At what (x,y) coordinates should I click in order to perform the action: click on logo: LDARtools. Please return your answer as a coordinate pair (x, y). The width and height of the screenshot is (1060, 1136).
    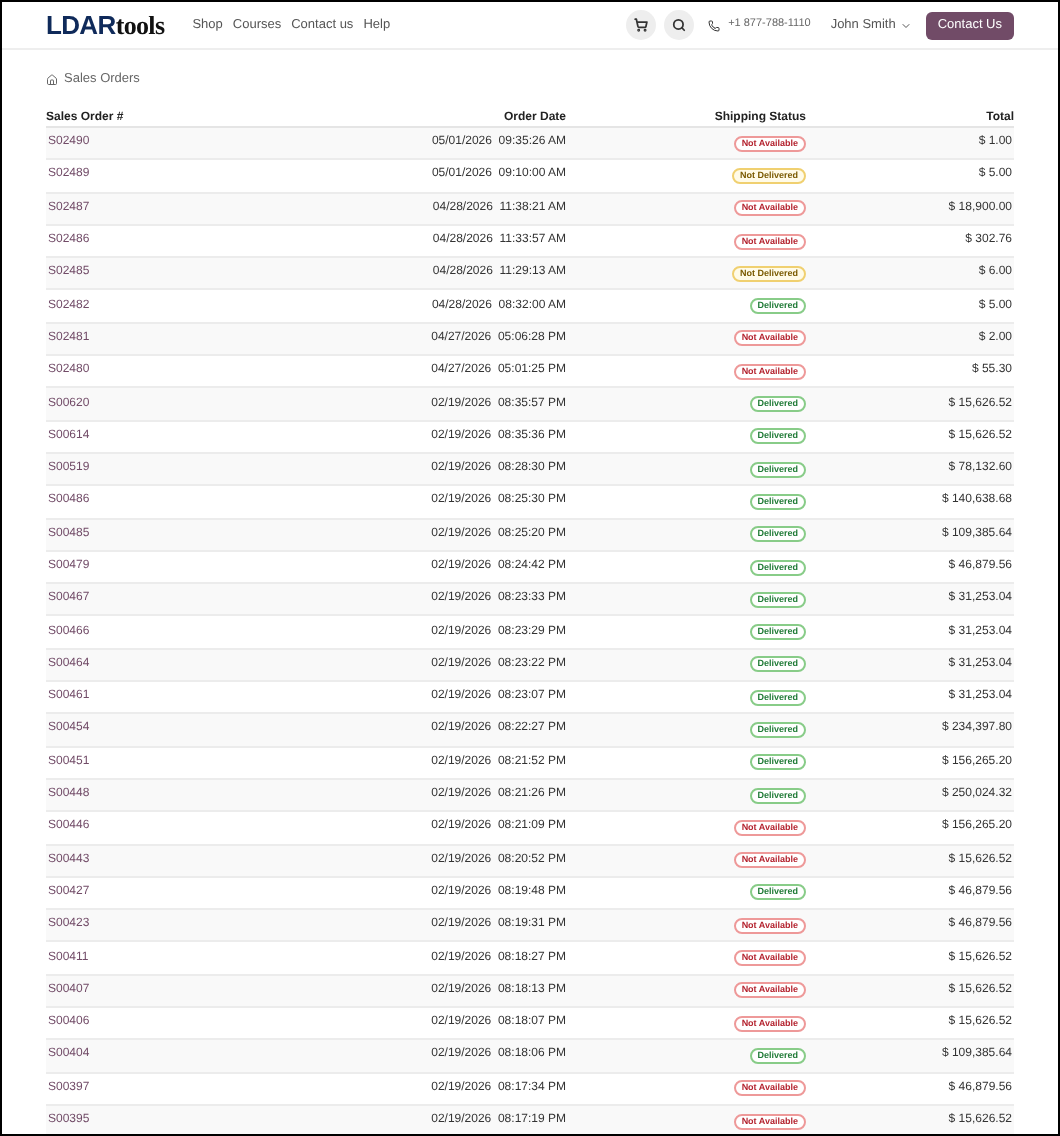
    Looking at the image, I should click on (105, 25).